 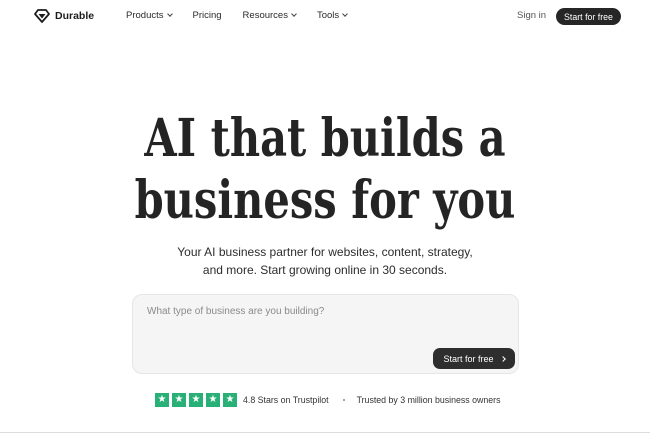 I want to click on brand-logo: Durable, so click(x=64, y=16).